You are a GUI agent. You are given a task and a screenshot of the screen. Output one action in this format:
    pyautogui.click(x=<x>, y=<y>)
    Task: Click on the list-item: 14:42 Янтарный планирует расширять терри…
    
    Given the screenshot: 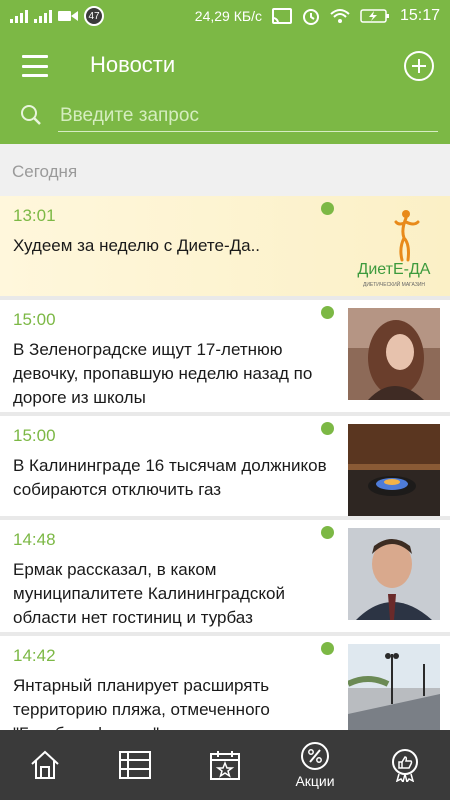 What is the action you would take?
    pyautogui.click(x=225, y=683)
    